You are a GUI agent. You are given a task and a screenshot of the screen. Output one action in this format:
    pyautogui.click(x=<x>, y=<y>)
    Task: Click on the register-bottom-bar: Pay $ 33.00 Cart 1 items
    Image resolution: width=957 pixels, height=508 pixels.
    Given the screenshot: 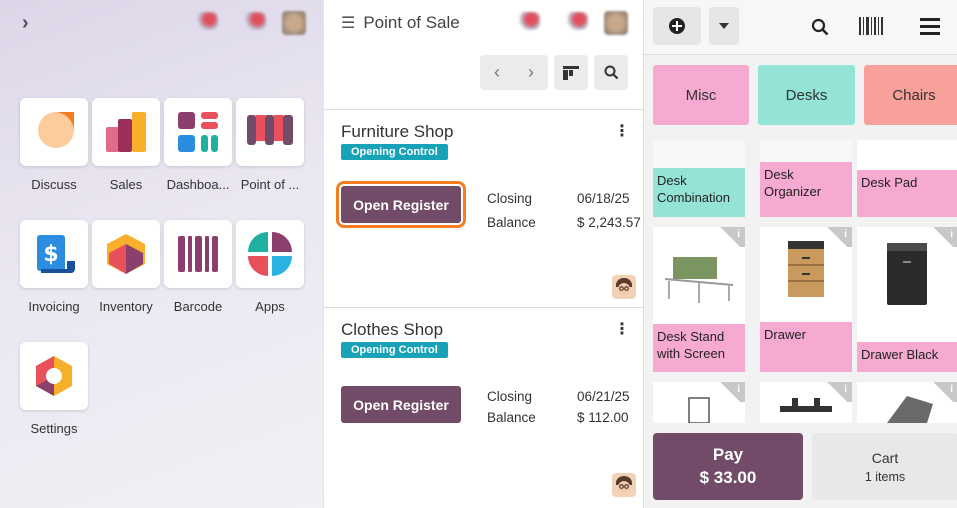 What is the action you would take?
    pyautogui.click(x=800, y=465)
    